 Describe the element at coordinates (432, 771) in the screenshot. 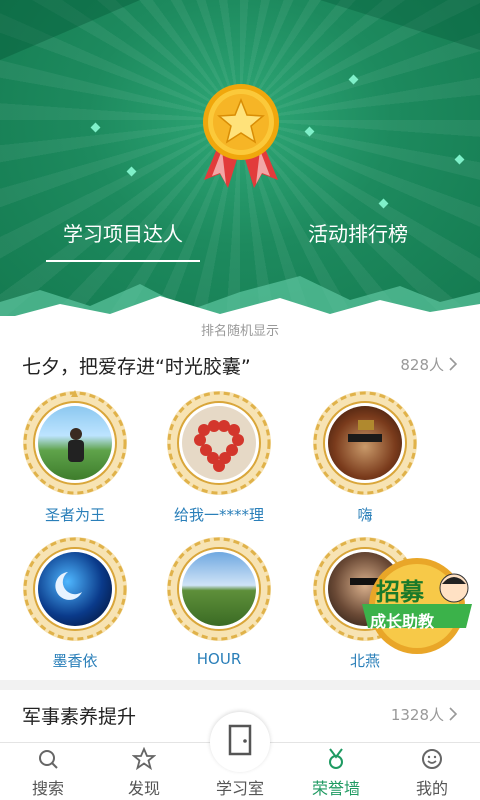

I see `nav-mine: 我的` at that location.